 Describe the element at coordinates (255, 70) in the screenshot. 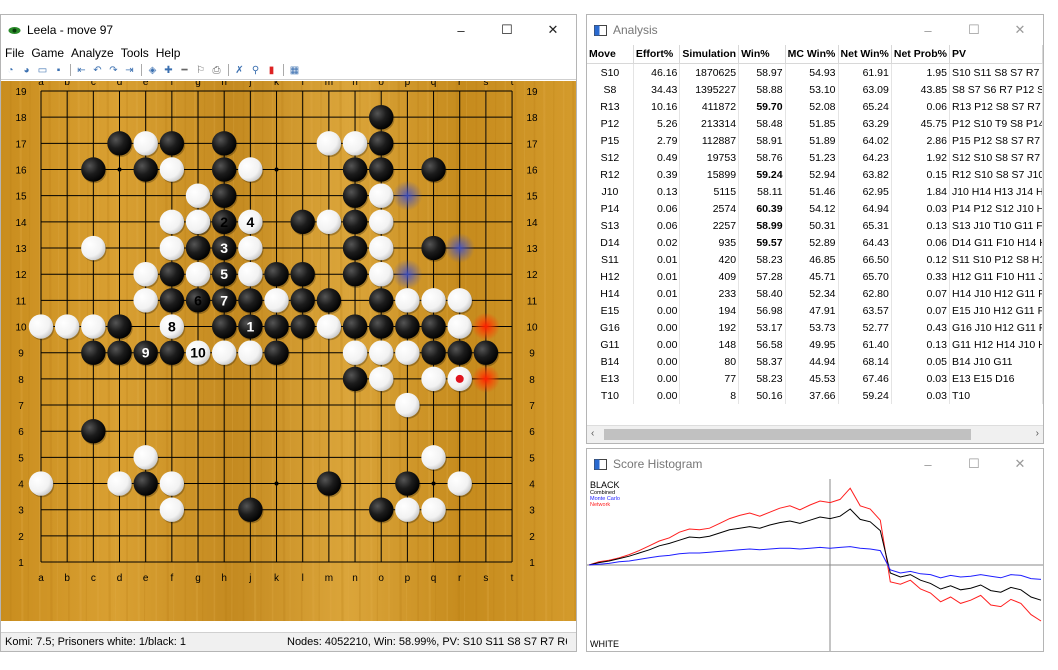

I see `search-icon: ⚲` at that location.